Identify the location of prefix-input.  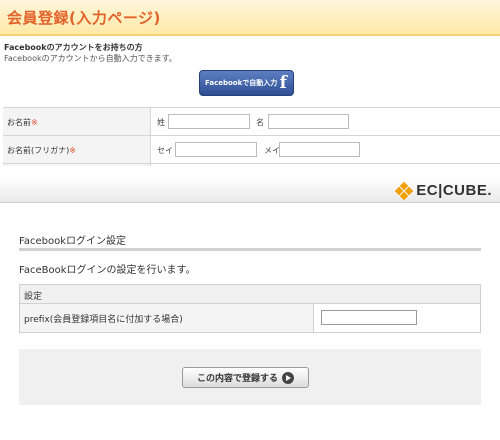
(369, 317).